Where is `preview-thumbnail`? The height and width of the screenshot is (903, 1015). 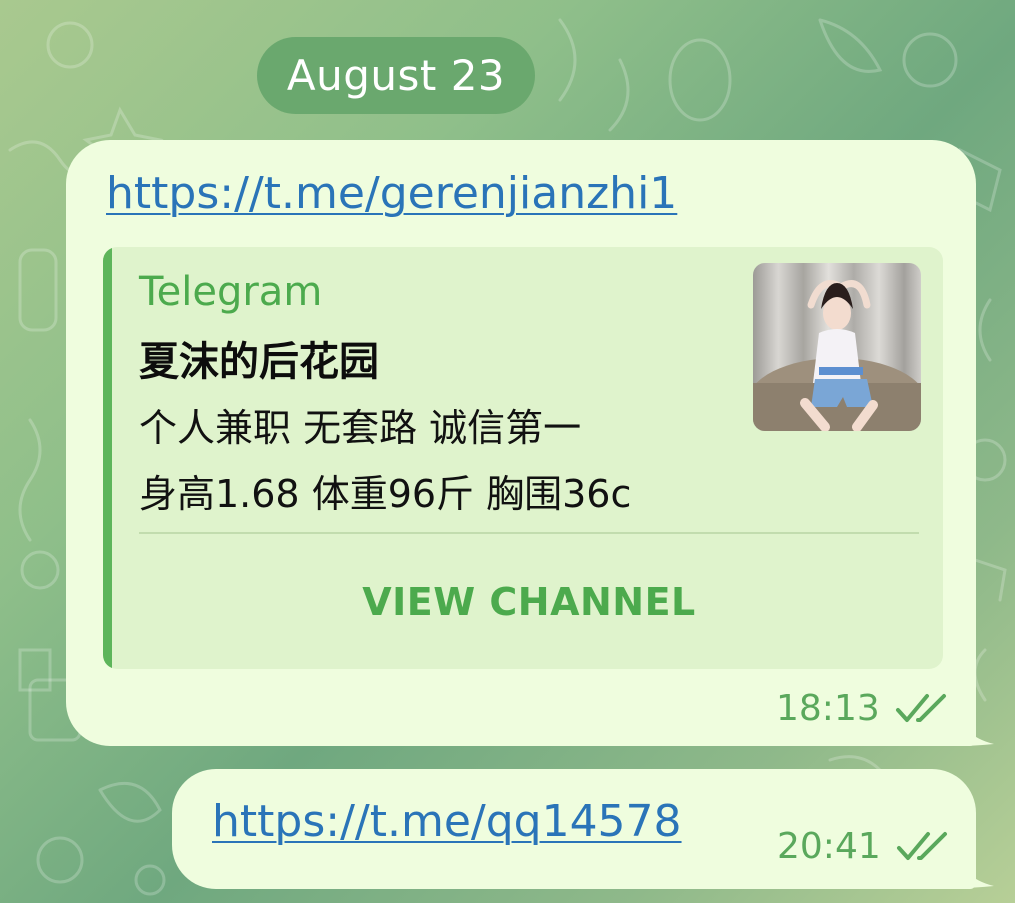 preview-thumbnail is located at coordinates (837, 347).